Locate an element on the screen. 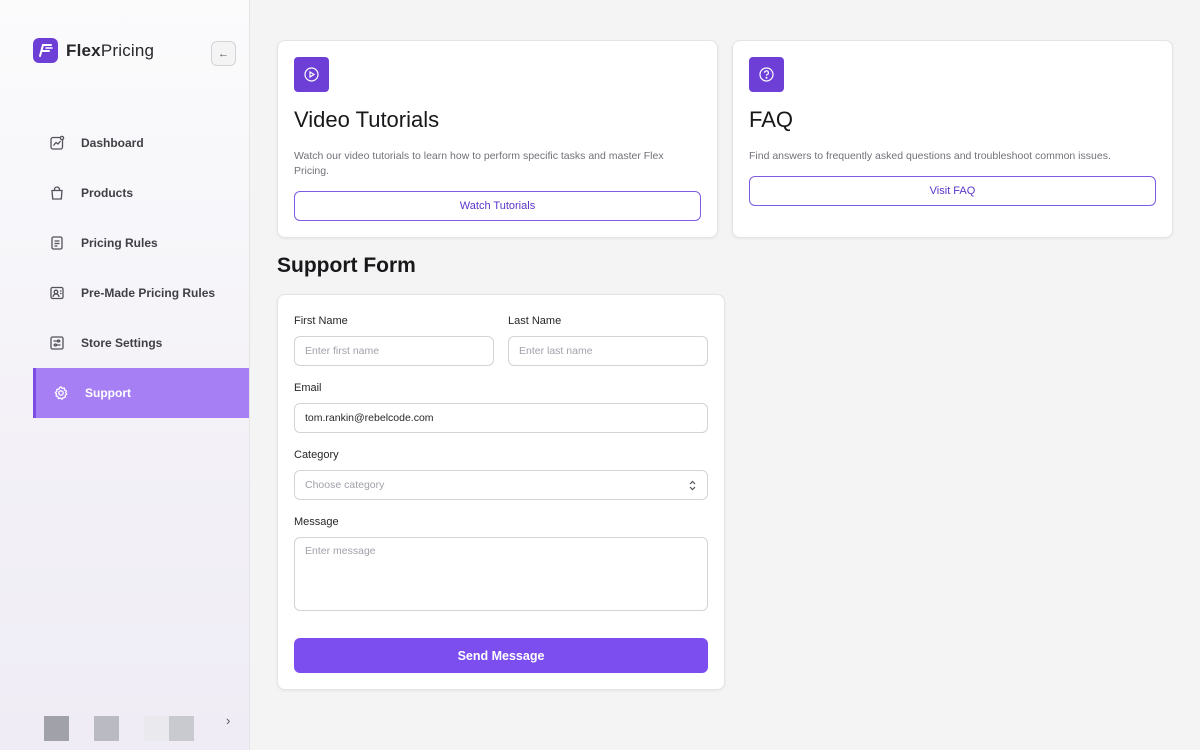 The width and height of the screenshot is (1200, 750). sidebar-item-label: Pre-Made Pricing Rules is located at coordinates (148, 293).